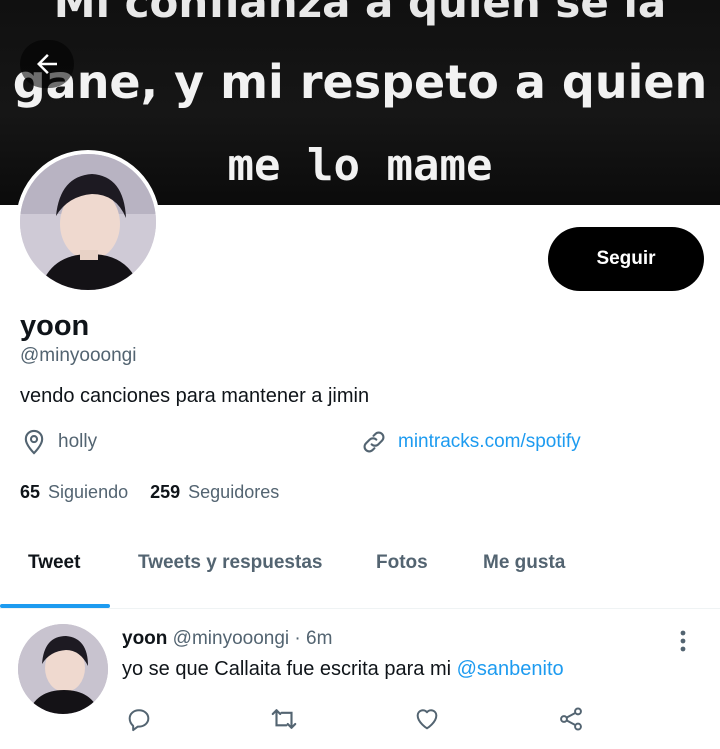 The image size is (720, 749). I want to click on profile-location: holly, so click(58, 442).